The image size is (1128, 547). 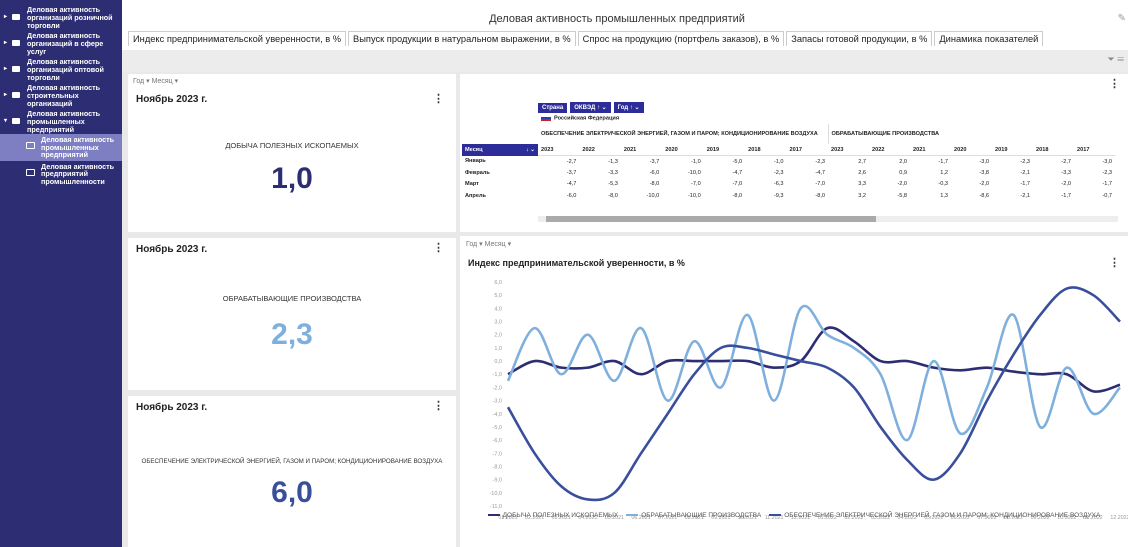 I want to click on kpi-value: 2,3, so click(x=292, y=334).